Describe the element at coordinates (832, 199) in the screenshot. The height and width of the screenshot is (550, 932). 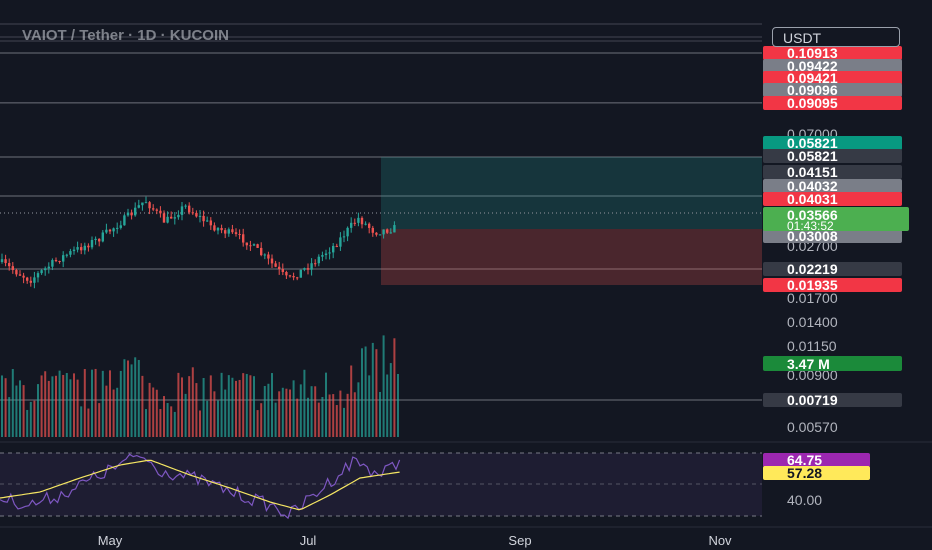
I see `price-label: 0.04031` at that location.